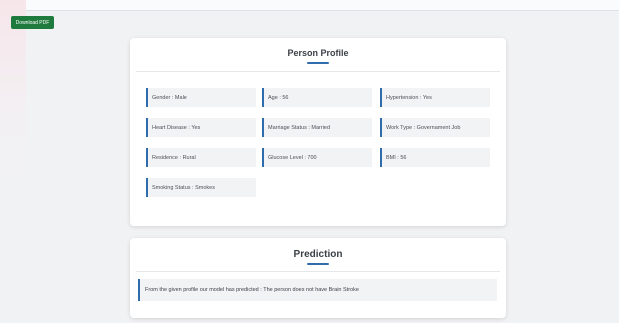 This screenshot has height=323, width=619. Describe the element at coordinates (317, 157) in the screenshot. I see `field-glucose-level: Glucose Level : 700` at that location.